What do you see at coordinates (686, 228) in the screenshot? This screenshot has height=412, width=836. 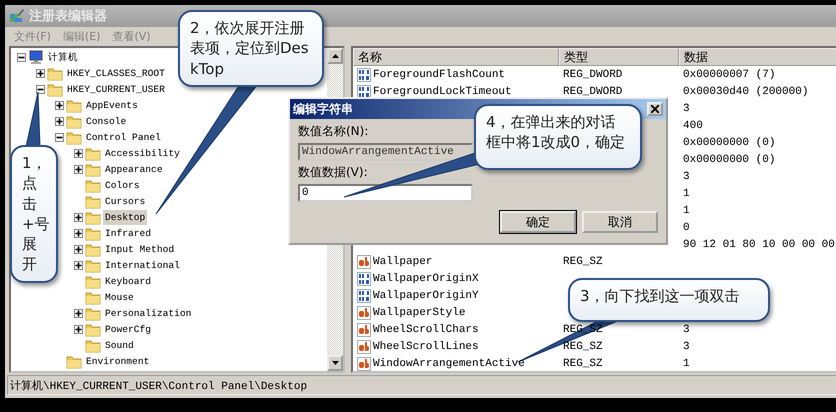 I see `value-data: 0` at bounding box center [686, 228].